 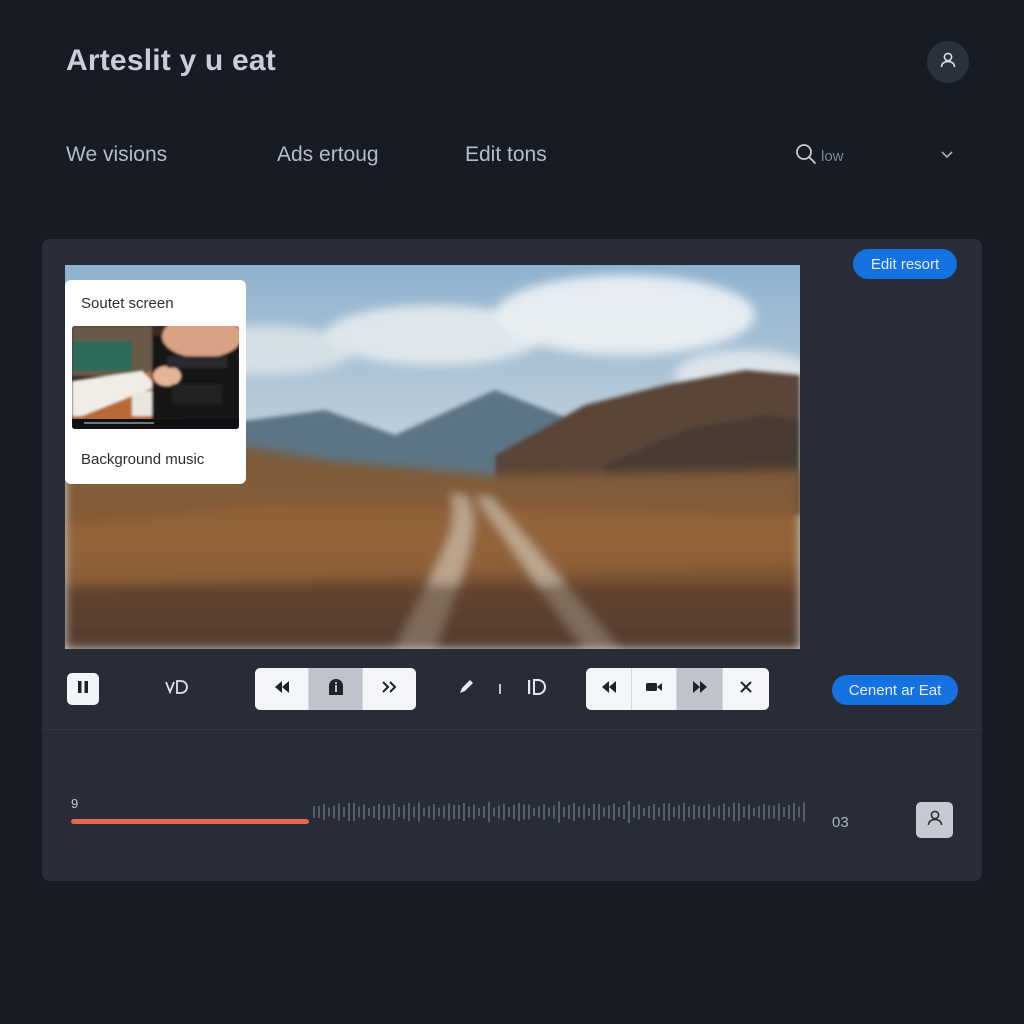 I want to click on info-button, so click(x=336, y=689).